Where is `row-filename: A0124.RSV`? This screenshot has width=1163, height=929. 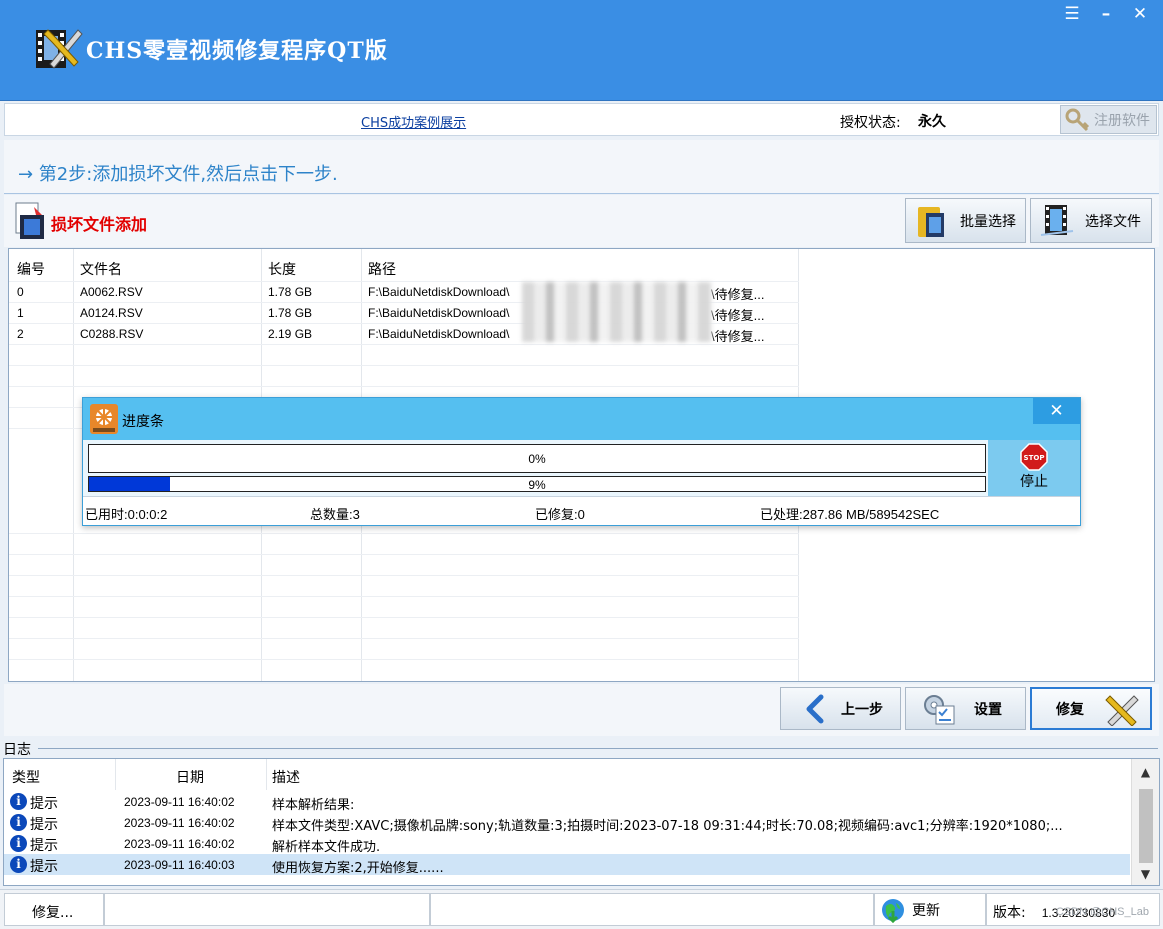 row-filename: A0124.RSV is located at coordinates (111, 313).